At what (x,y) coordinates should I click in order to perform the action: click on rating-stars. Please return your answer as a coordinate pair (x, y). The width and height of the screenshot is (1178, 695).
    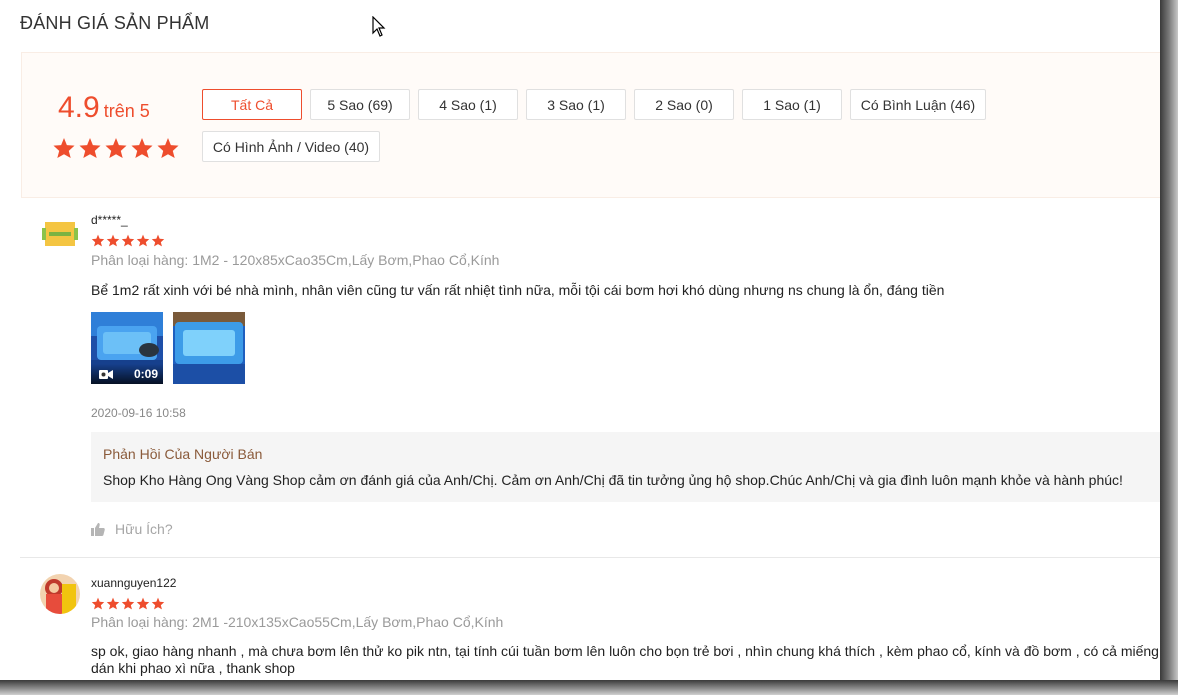
    Looking at the image, I should click on (116, 148).